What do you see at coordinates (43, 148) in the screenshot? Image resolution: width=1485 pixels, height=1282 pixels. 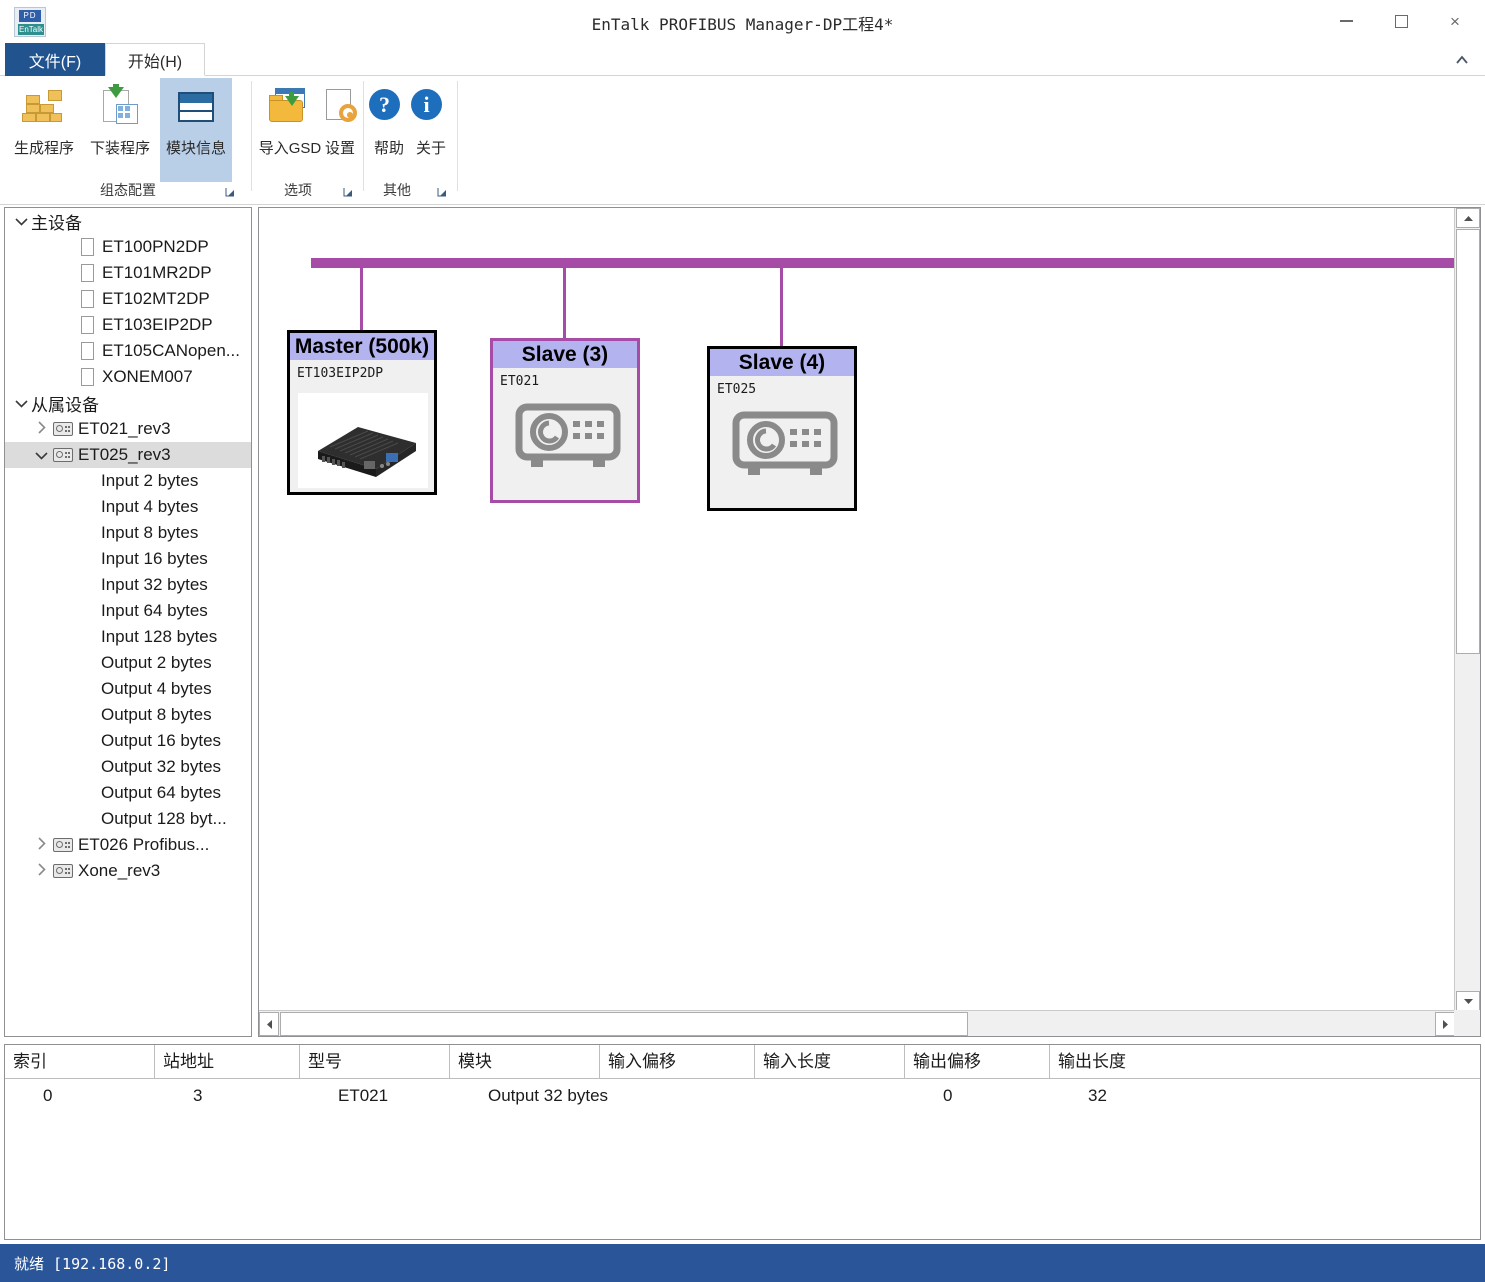 I see `generate-program-label: 生成程序` at bounding box center [43, 148].